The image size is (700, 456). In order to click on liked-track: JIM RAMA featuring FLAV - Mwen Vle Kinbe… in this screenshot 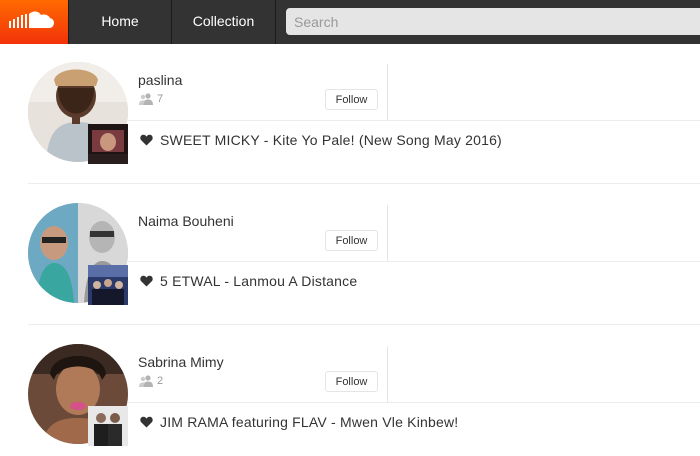, I will do `click(299, 422)`.